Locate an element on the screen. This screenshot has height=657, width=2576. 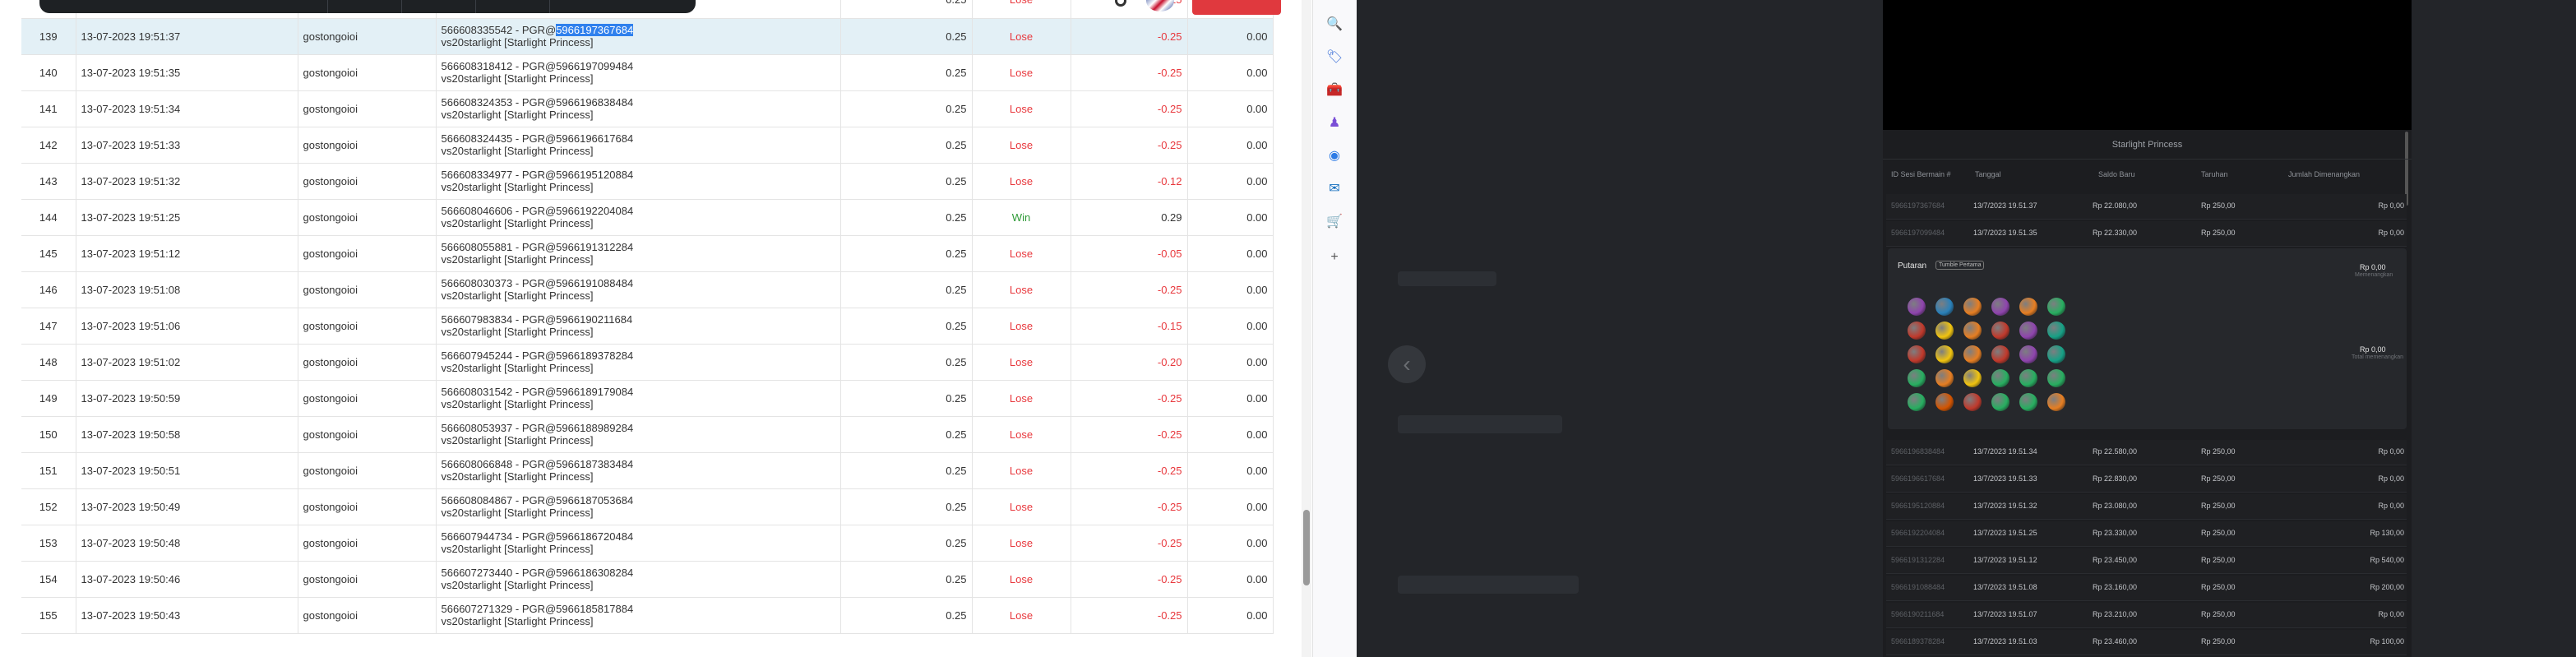
page-scrollbar-thumb is located at coordinates (1306, 547).